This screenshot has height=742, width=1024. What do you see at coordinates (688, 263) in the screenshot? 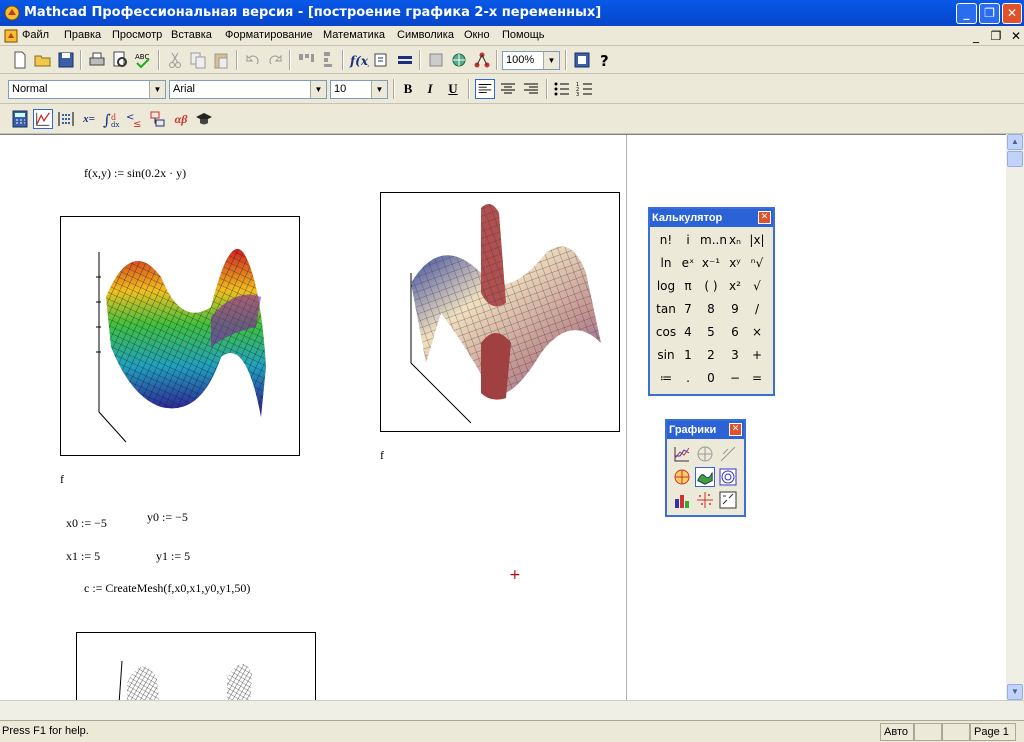
I see `calculator-key: eˣ` at bounding box center [688, 263].